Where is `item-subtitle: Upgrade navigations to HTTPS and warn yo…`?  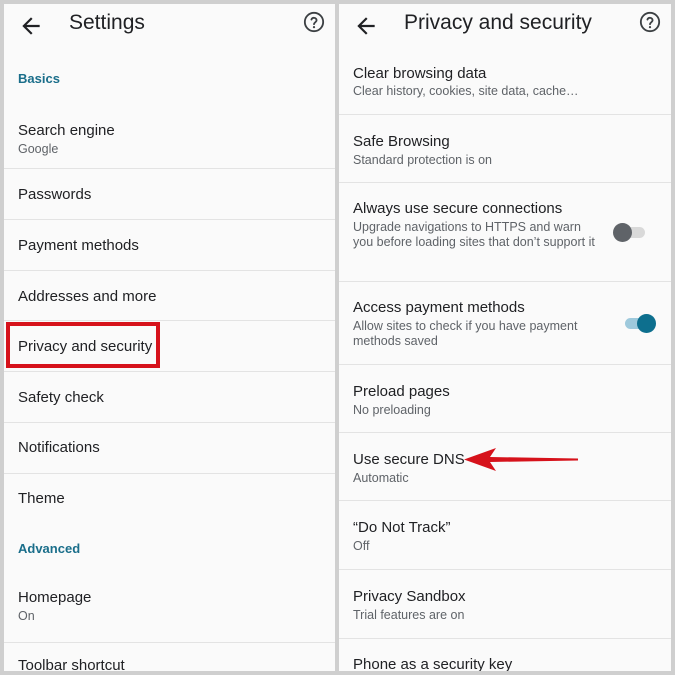
item-subtitle: Upgrade navigations to HTTPS and warn yo… is located at coordinates (474, 234).